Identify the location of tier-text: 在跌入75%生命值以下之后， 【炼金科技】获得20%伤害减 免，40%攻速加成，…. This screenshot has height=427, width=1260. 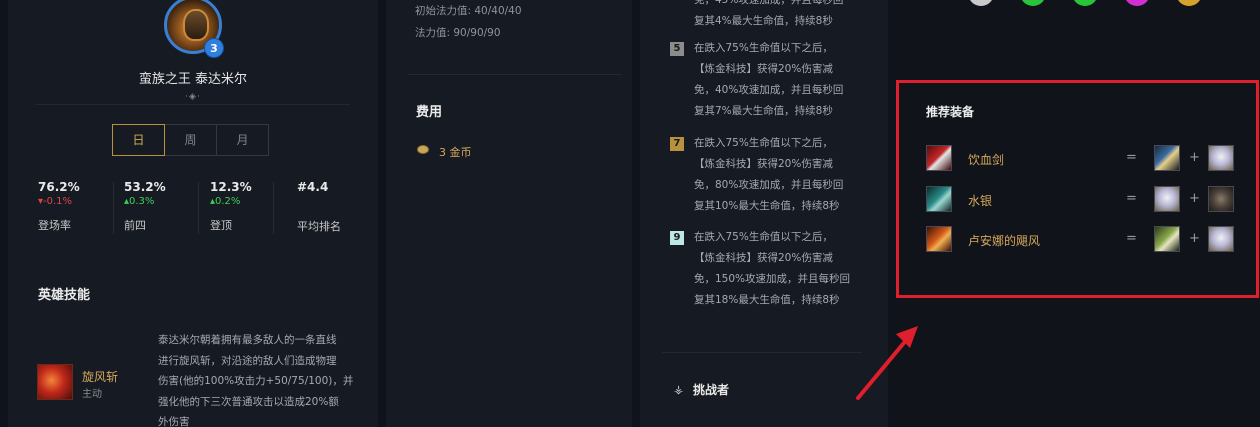
(789, 80).